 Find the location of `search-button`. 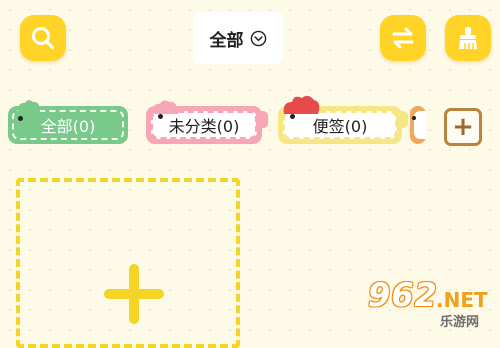

search-button is located at coordinates (43, 38).